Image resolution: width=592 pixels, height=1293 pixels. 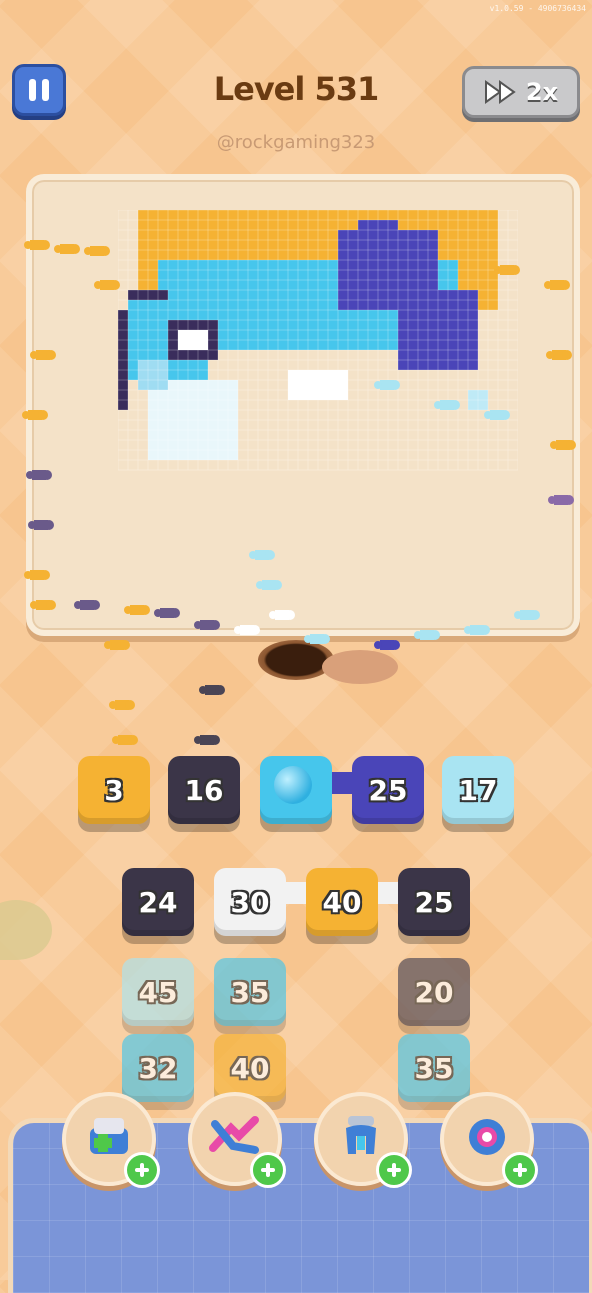 I want to click on grid-tile: 20, so click(x=434, y=992).